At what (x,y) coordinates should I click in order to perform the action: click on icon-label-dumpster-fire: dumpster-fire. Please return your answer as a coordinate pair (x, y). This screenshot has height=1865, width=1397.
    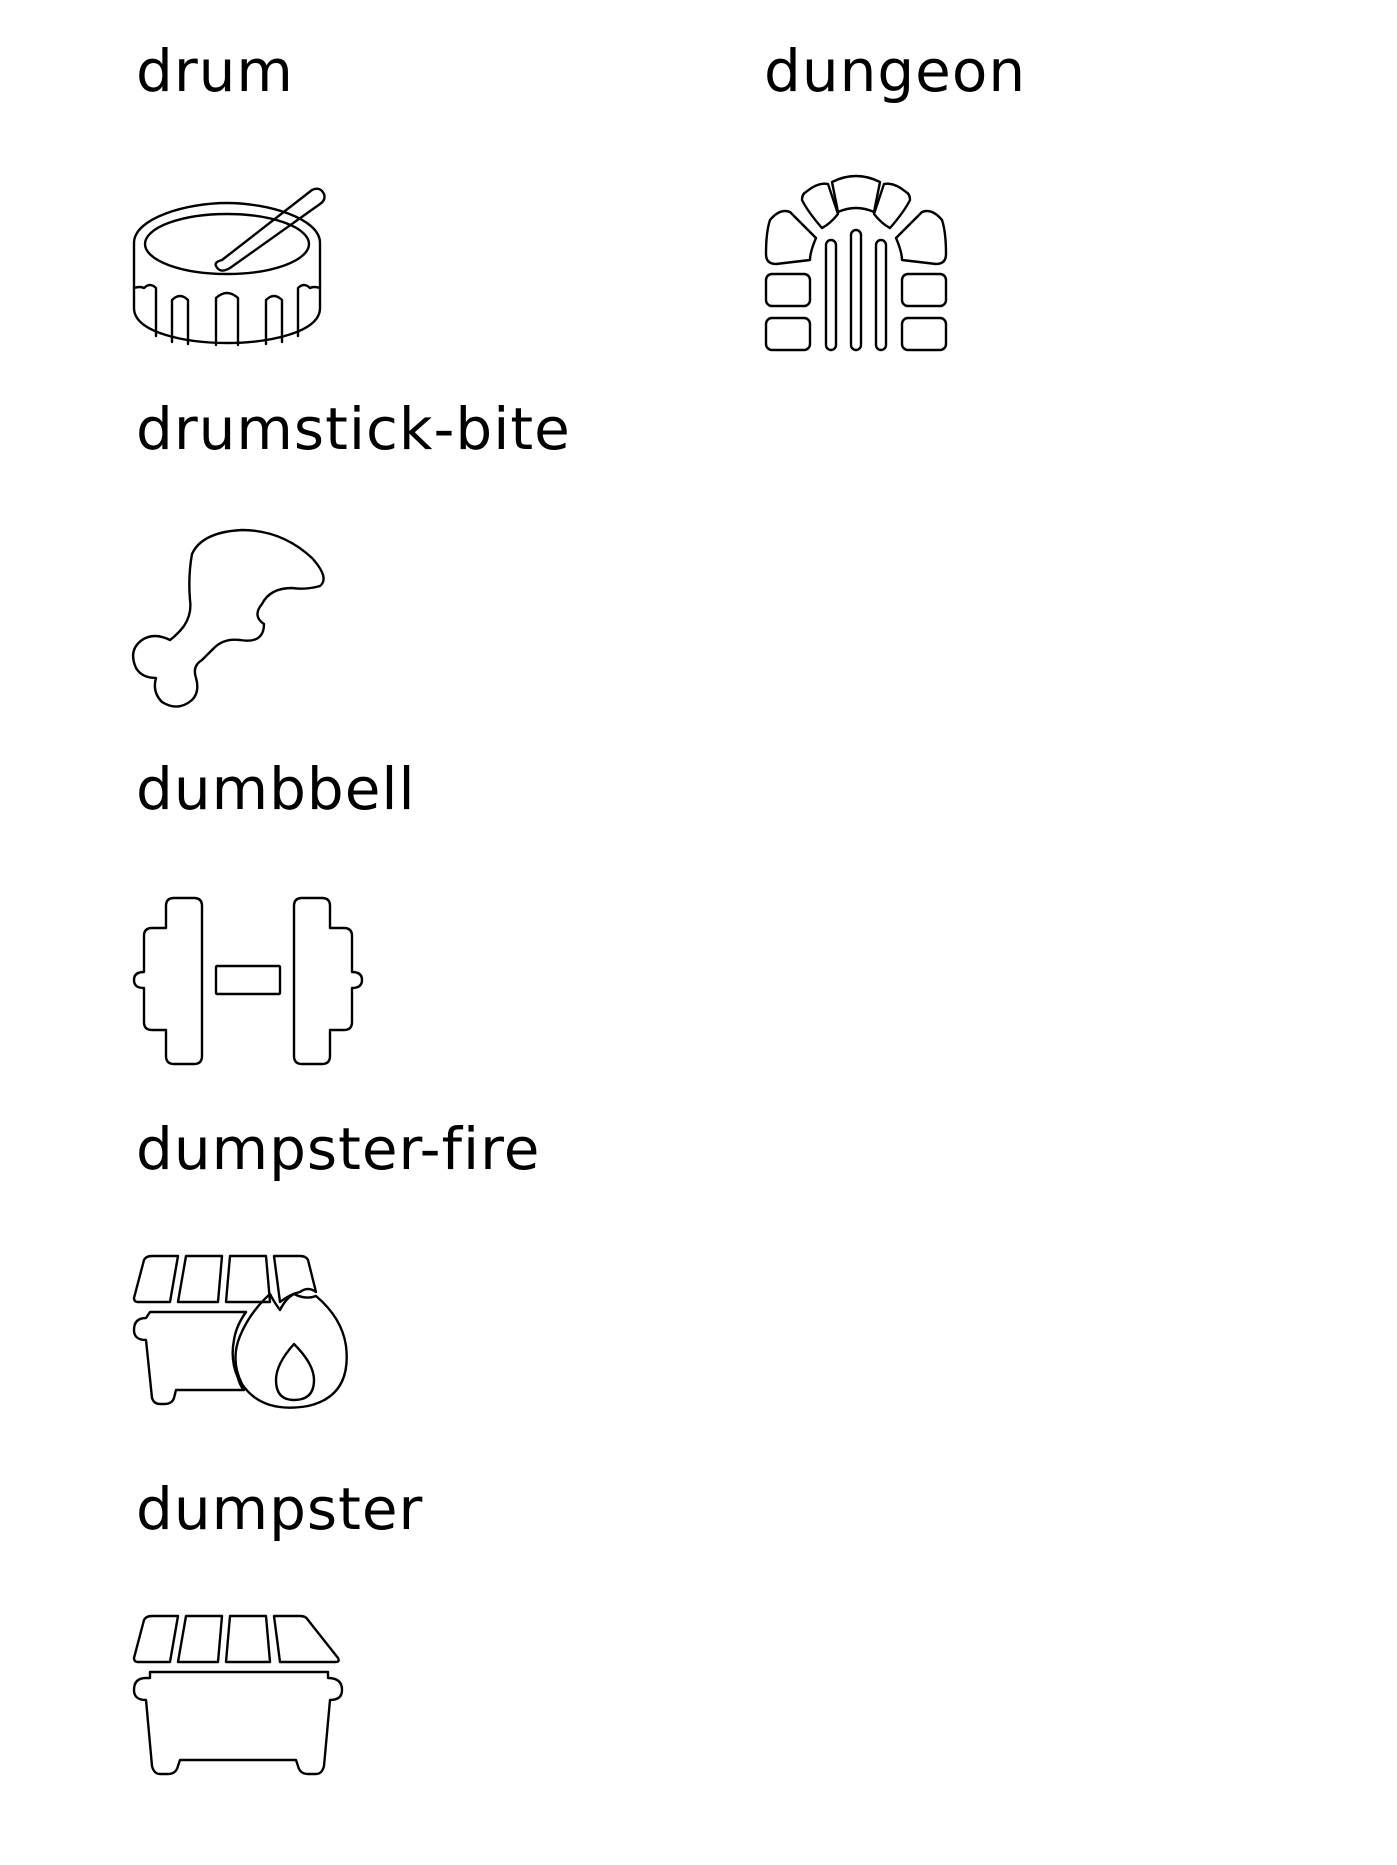
    Looking at the image, I should click on (338, 1149).